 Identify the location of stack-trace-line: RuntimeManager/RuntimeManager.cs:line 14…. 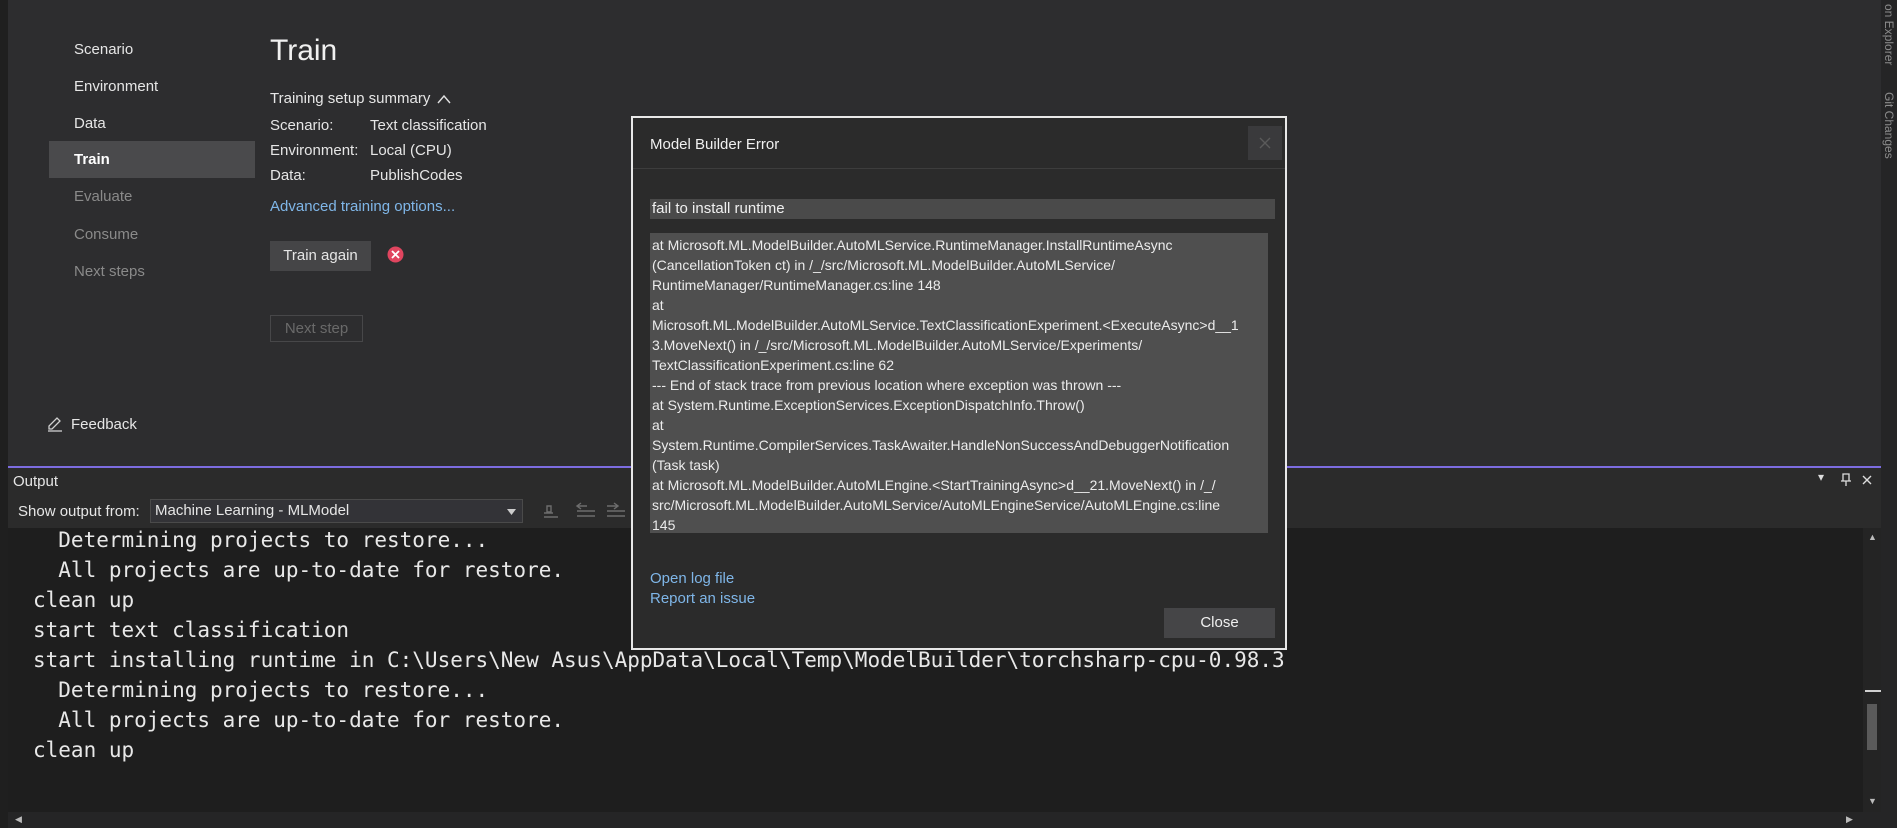
(796, 285).